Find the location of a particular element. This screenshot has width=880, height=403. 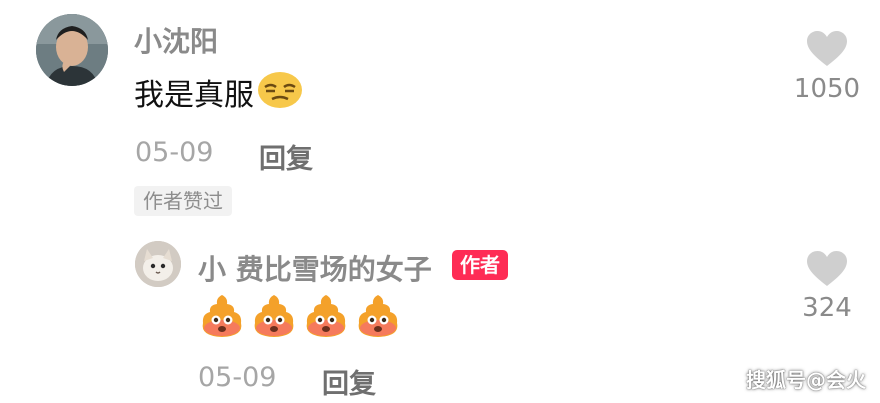

comment-body: 我是真服 is located at coordinates (219, 92).